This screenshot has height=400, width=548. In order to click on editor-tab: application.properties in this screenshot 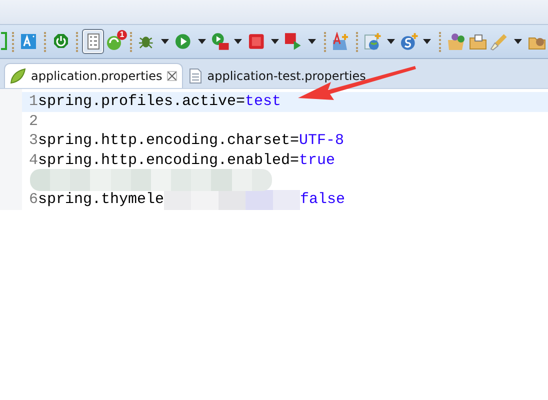, I will do `click(94, 75)`.